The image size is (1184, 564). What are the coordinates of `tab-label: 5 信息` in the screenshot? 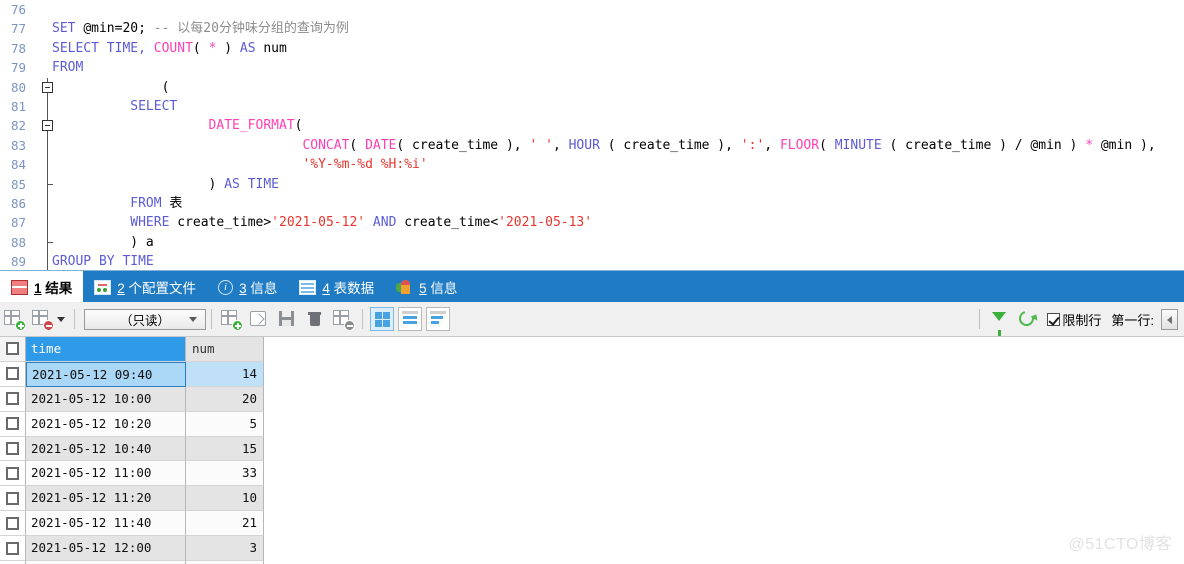 It's located at (438, 287).